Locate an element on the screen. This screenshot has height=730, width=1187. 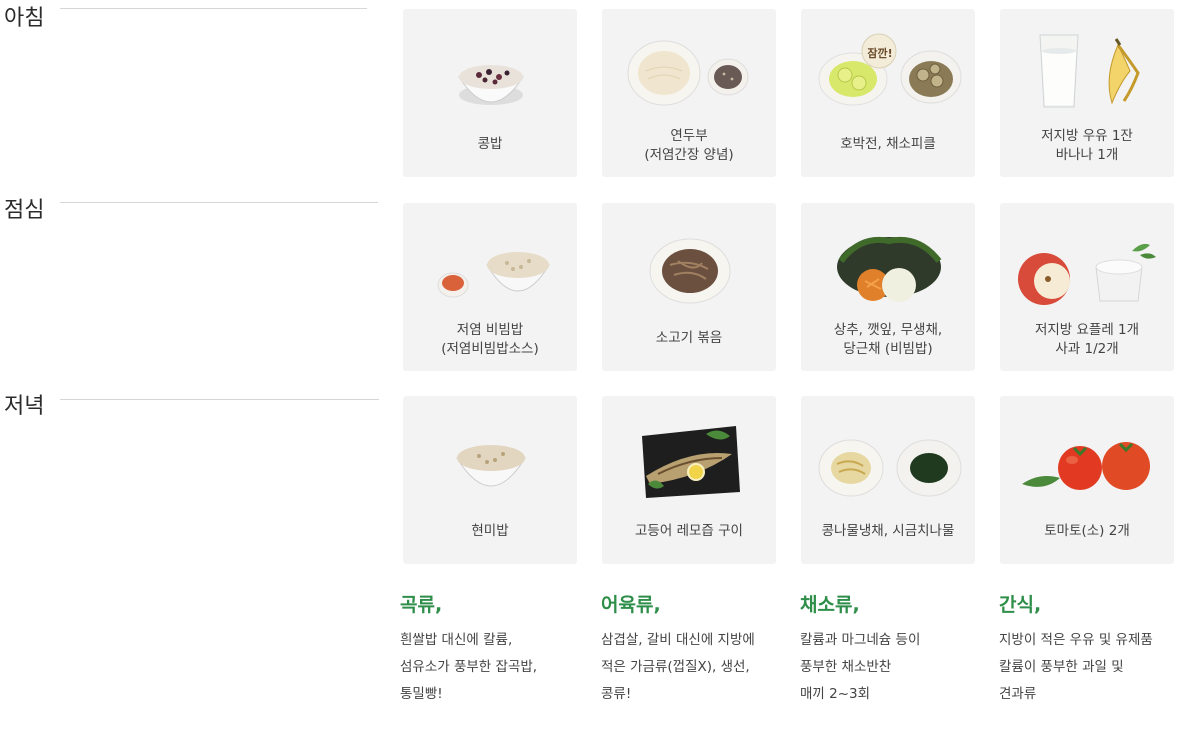
food-caption: 소고기 볶음 is located at coordinates (689, 338).